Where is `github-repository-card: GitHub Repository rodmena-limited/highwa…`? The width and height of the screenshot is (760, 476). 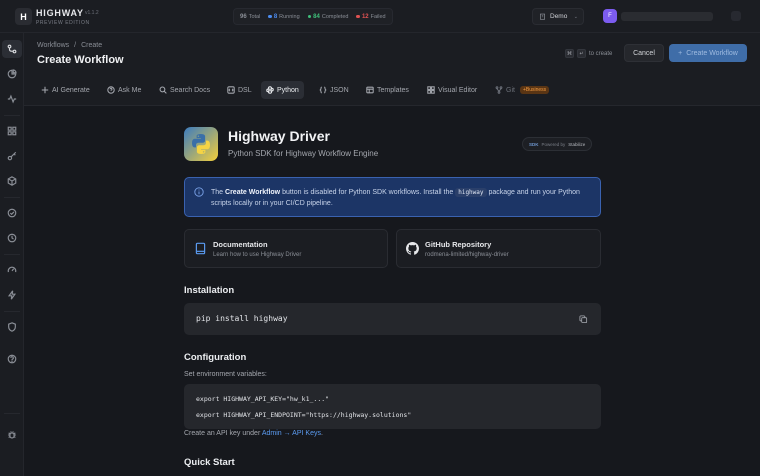
github-repository-card: GitHub Repository rodmena-limited/highwa… is located at coordinates (498, 248).